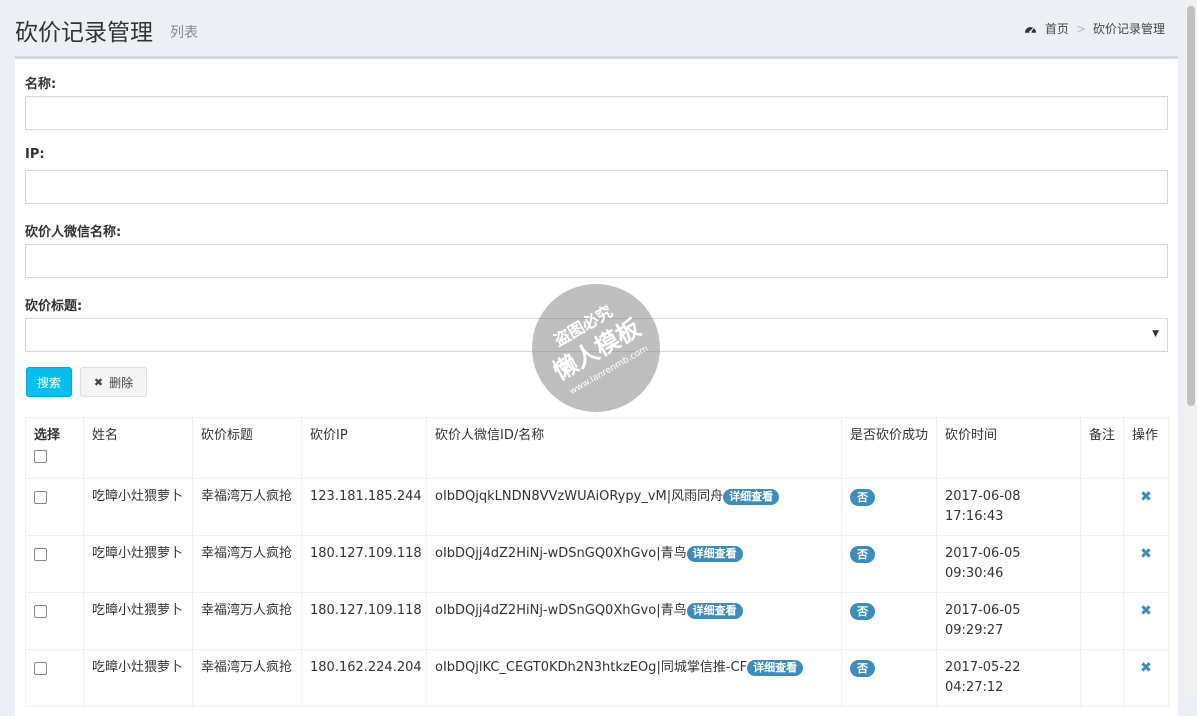  What do you see at coordinates (1057, 28) in the screenshot?
I see `breadcrumb-home: 首页` at bounding box center [1057, 28].